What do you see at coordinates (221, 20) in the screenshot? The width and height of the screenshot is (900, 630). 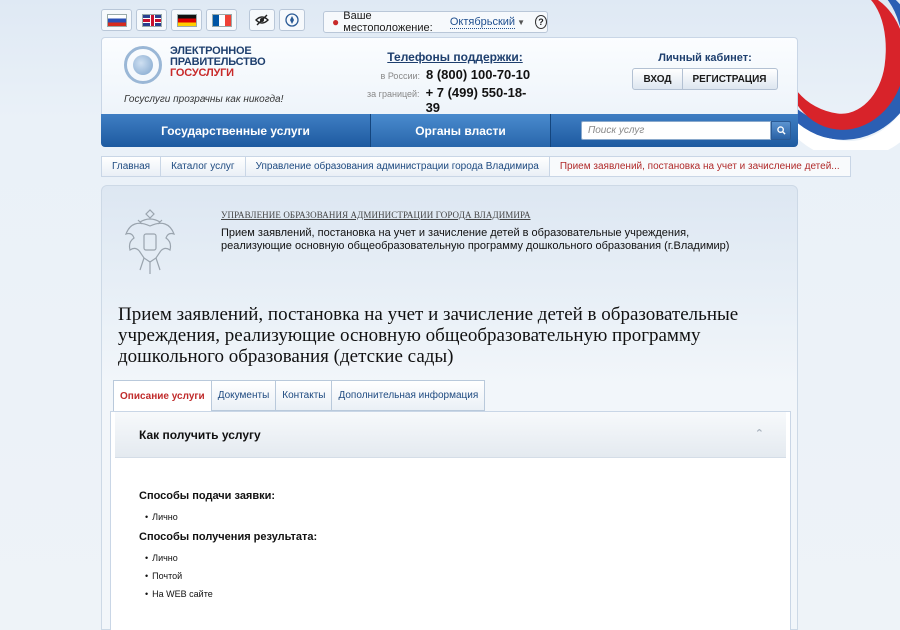 I see `flag-fr-icon` at bounding box center [221, 20].